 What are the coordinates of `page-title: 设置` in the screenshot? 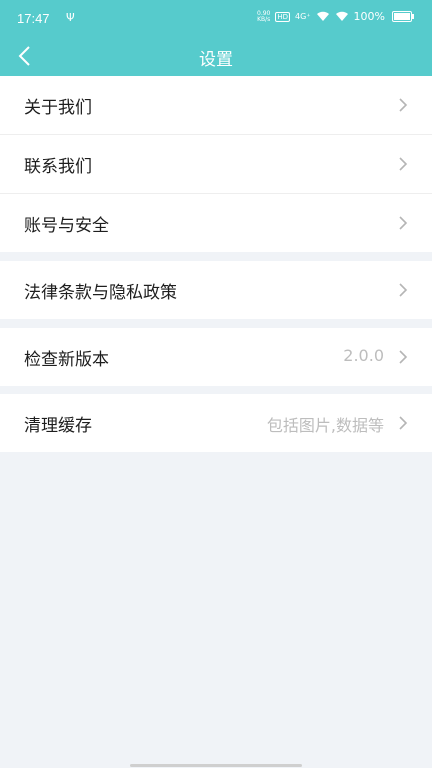 It's located at (216, 60).